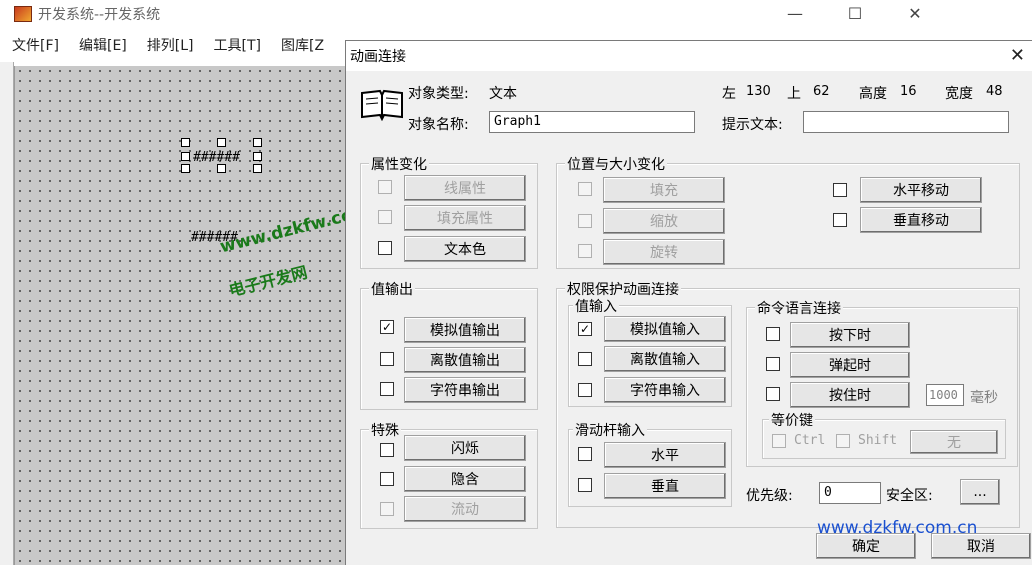 The width and height of the screenshot is (1032, 565). Describe the element at coordinates (664, 190) in the screenshot. I see `fill-button: 填充` at that location.